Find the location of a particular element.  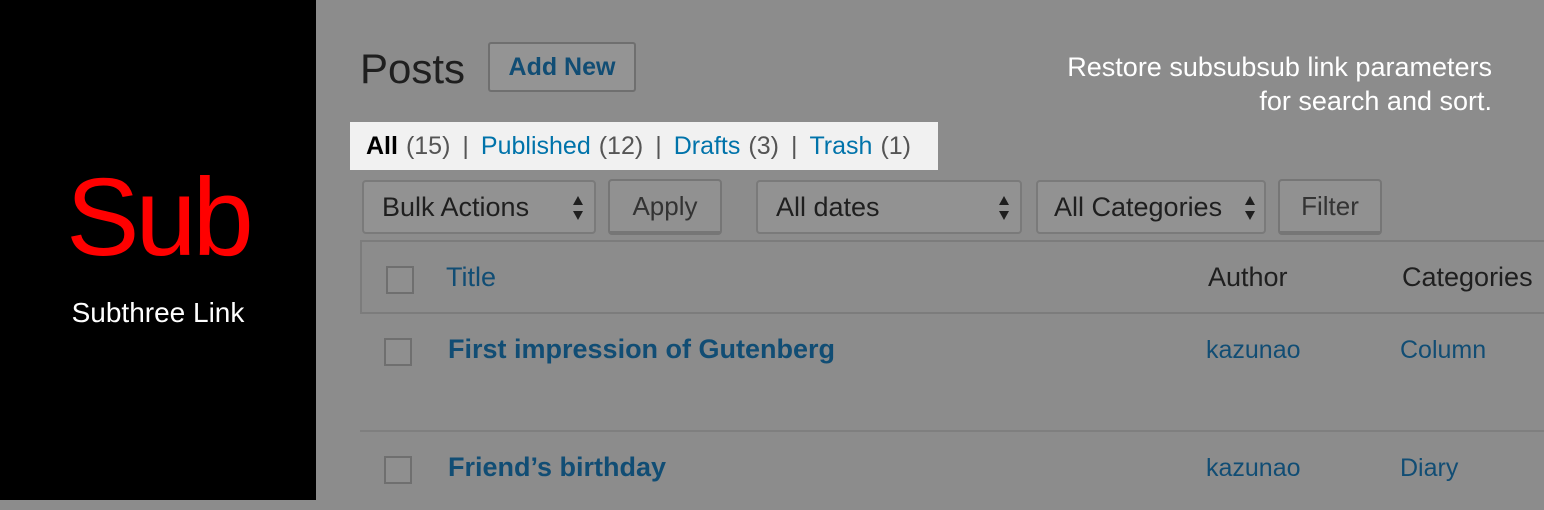

add-new-button: Add New is located at coordinates (562, 67).